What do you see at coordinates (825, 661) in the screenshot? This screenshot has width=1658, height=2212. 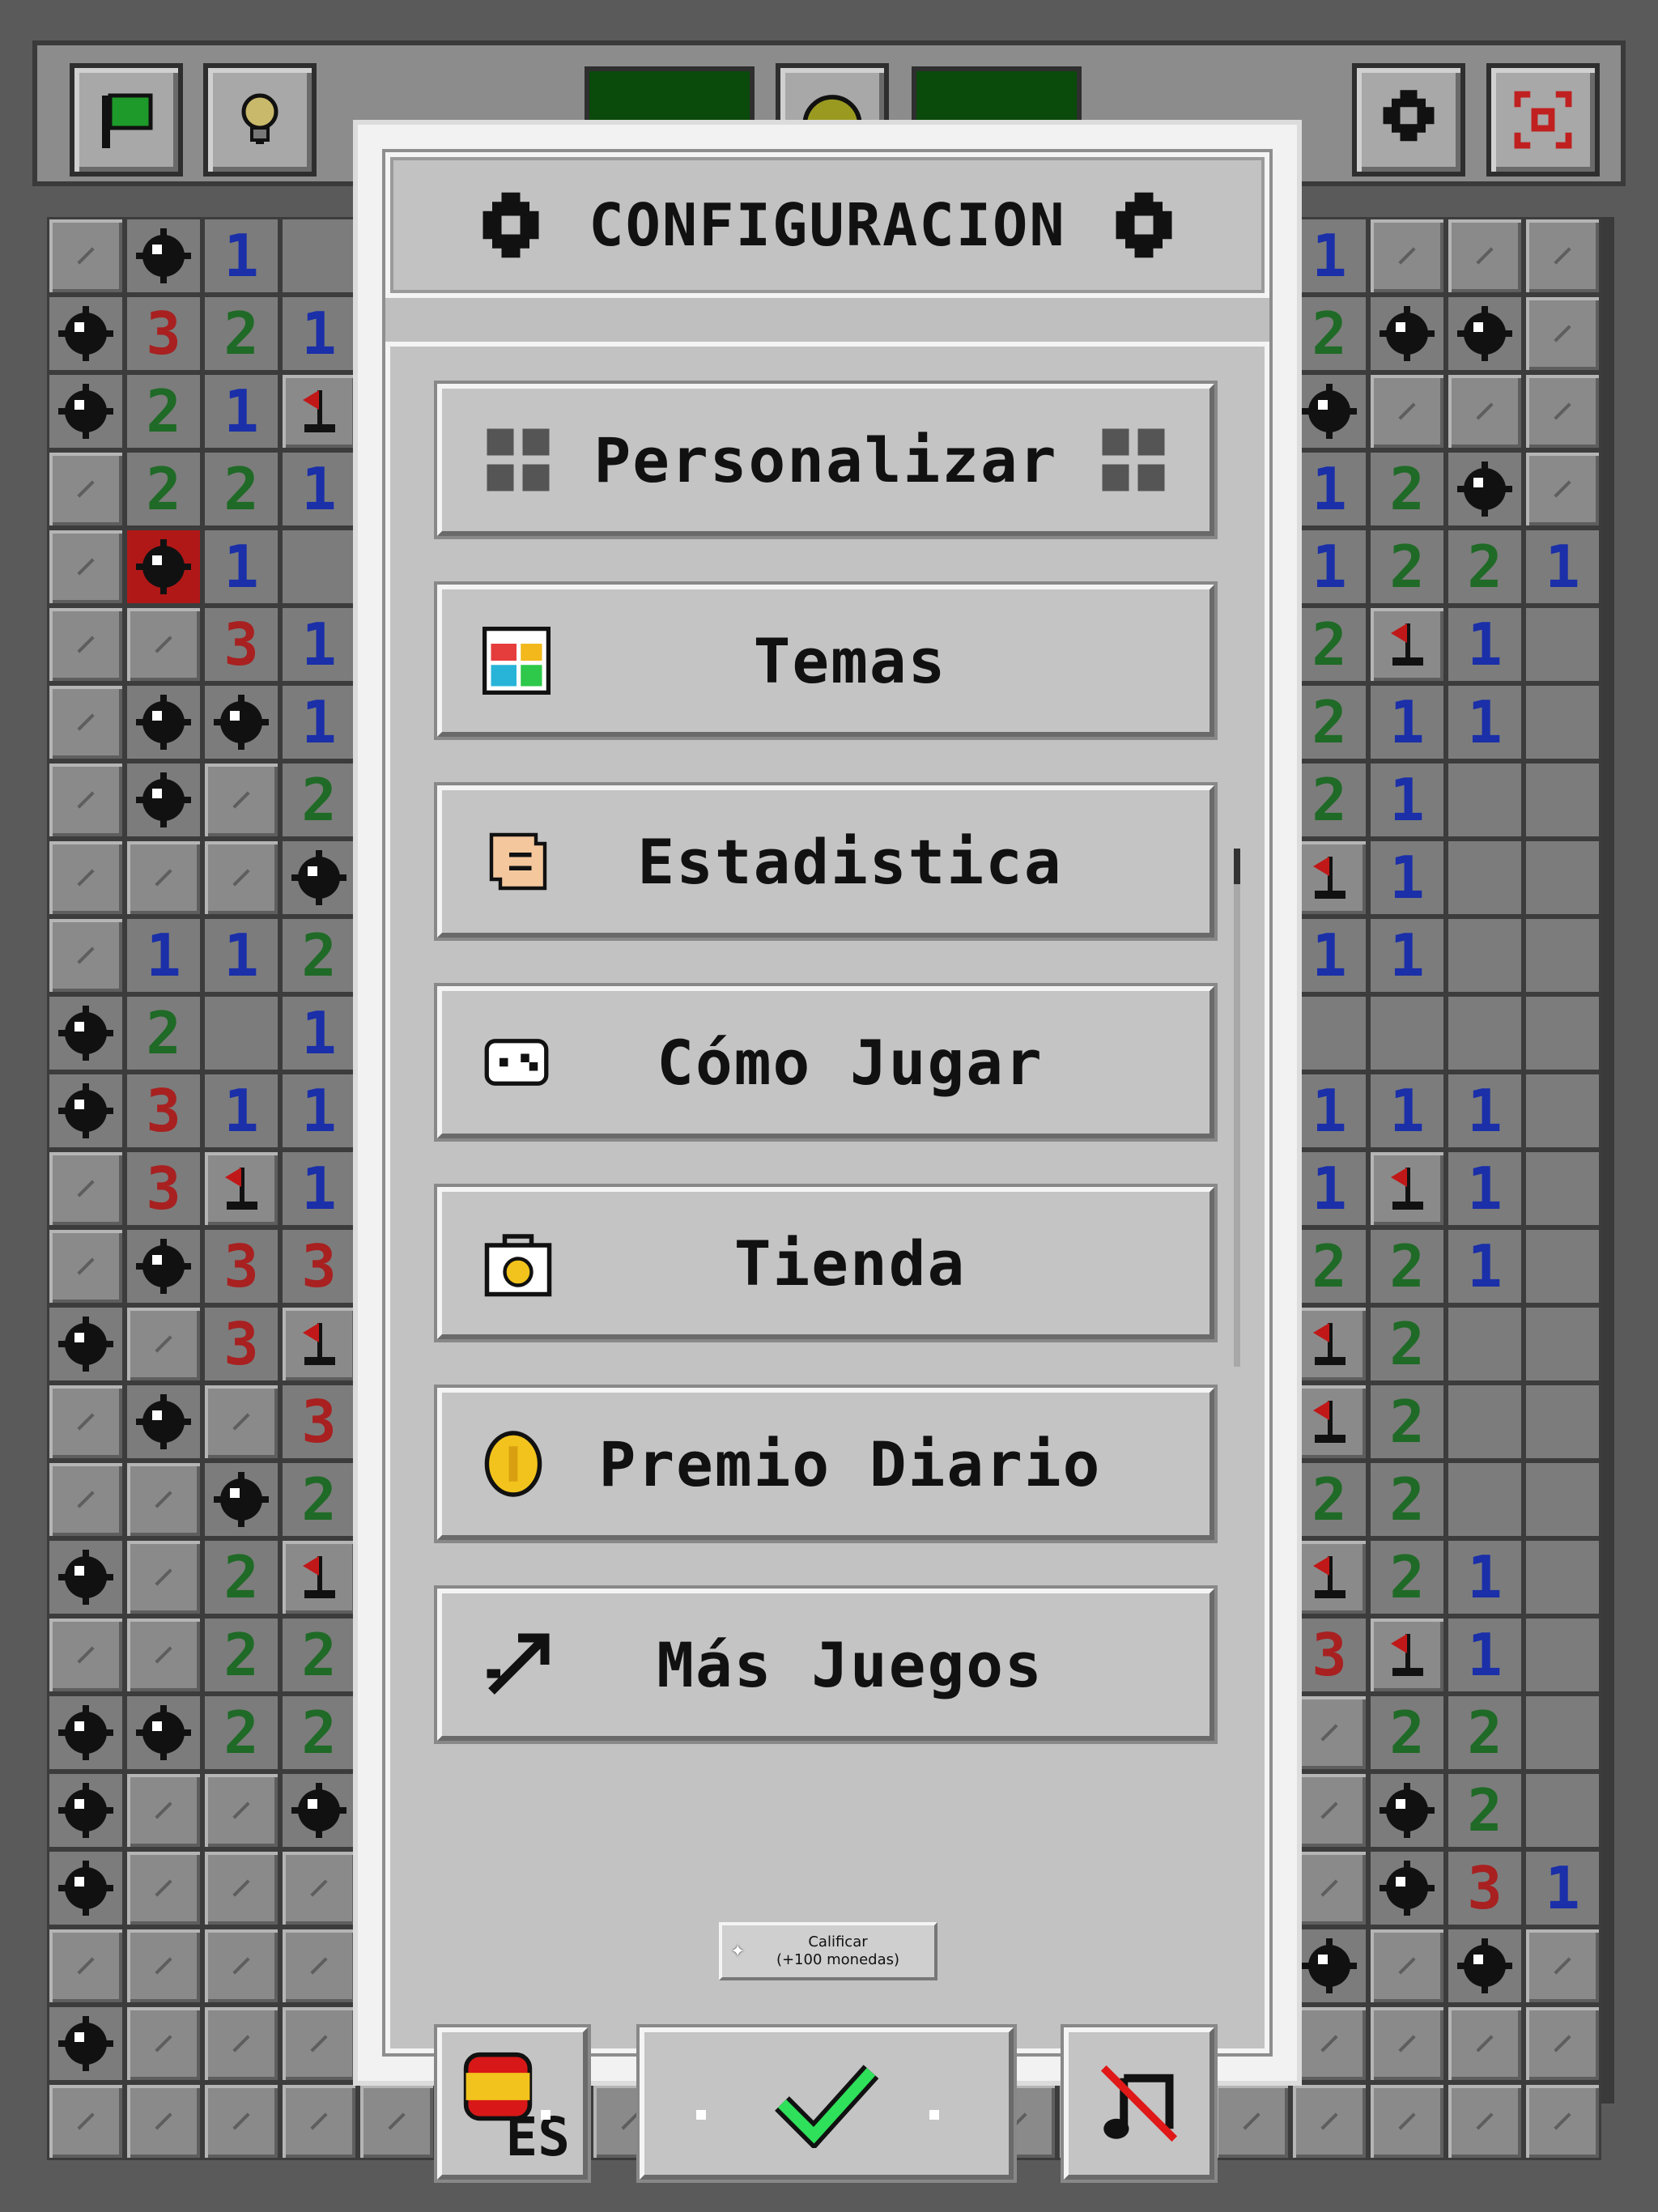 I see `themes-button: Temas` at bounding box center [825, 661].